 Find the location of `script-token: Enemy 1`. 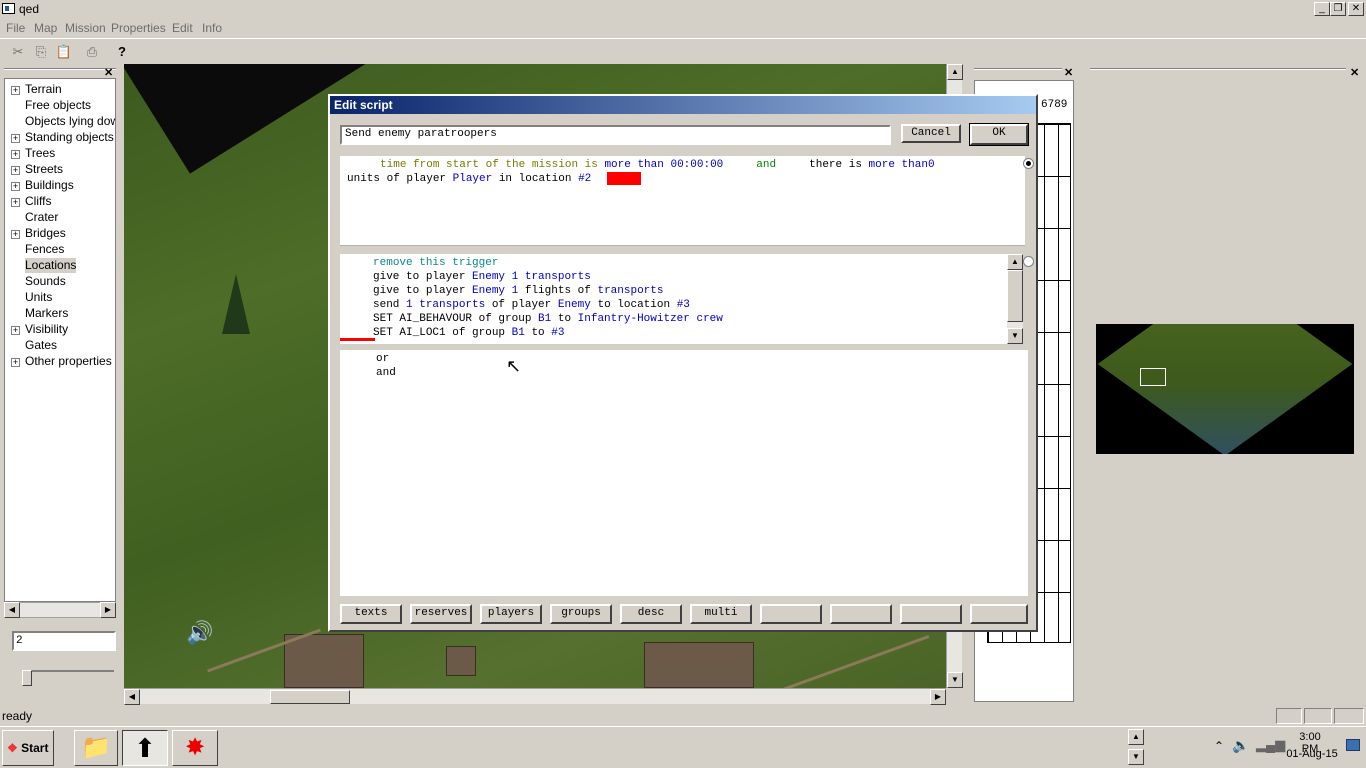

script-token: Enemy 1 is located at coordinates (495, 291).